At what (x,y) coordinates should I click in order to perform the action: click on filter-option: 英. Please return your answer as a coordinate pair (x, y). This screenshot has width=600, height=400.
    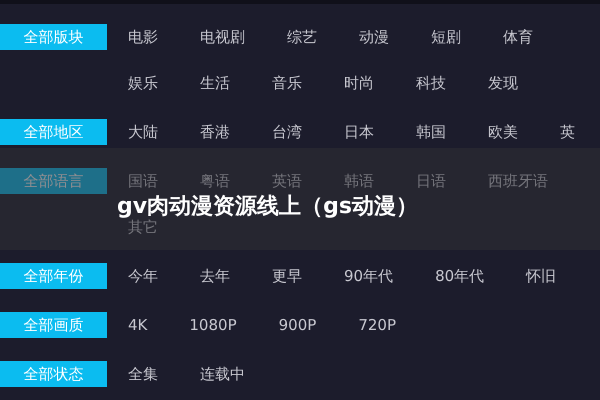
    Looking at the image, I should click on (567, 132).